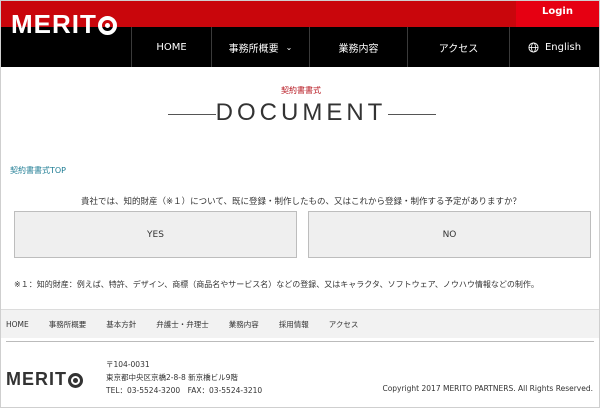 This screenshot has width=600, height=408. Describe the element at coordinates (344, 324) in the screenshot. I see `footer-nav-access: アクセス` at that location.